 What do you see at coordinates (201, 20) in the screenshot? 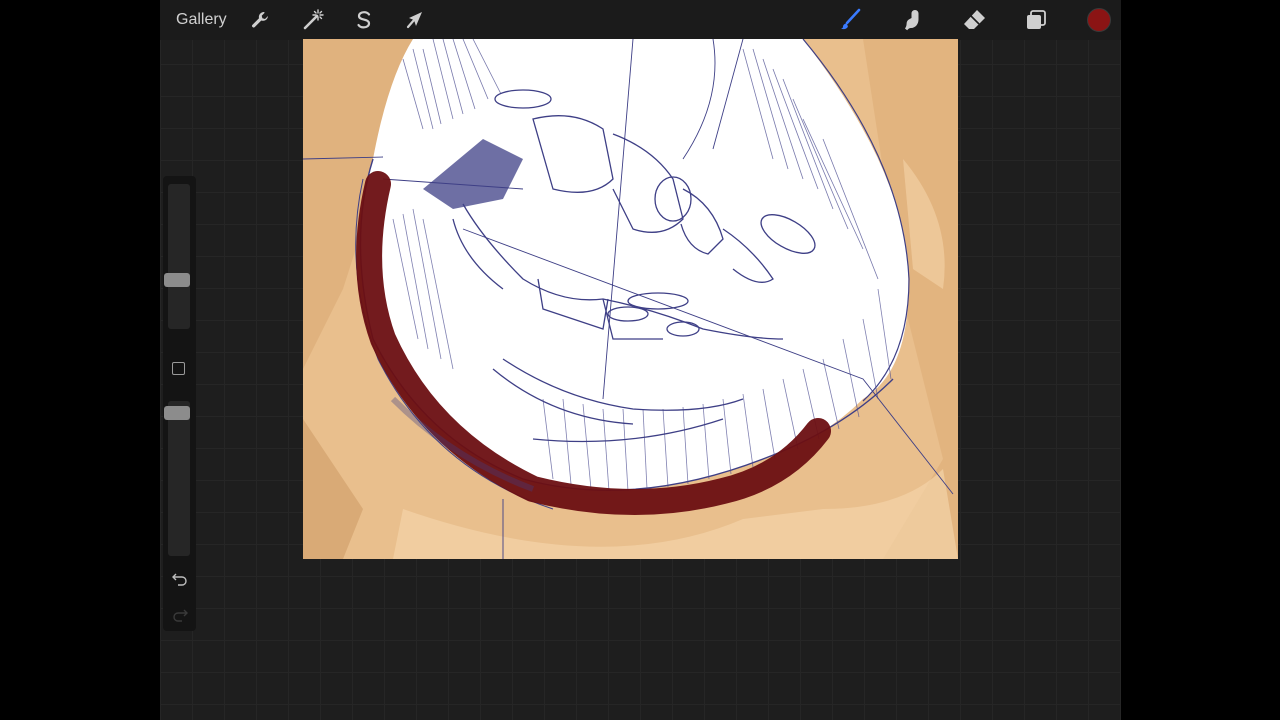
I see `gallery-button: Gallery` at bounding box center [201, 20].